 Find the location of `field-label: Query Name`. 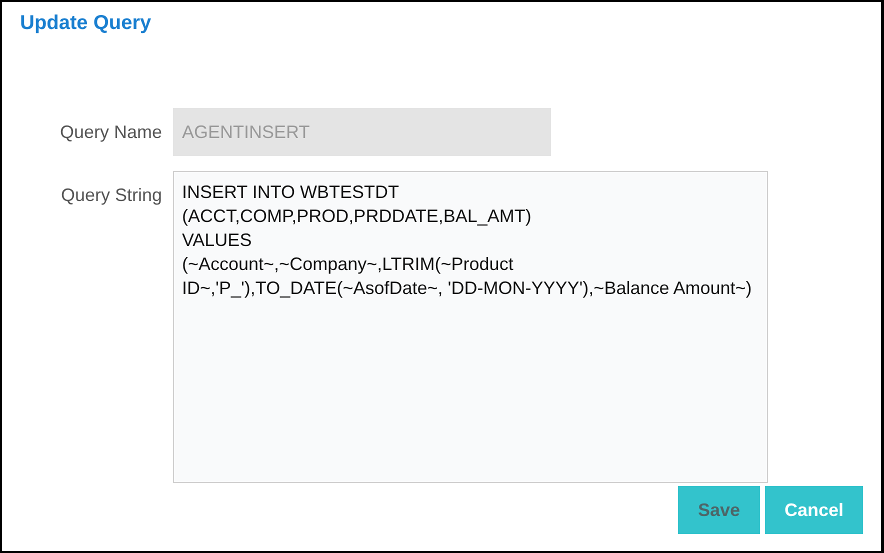

field-label: Query Name is located at coordinates (110, 132).